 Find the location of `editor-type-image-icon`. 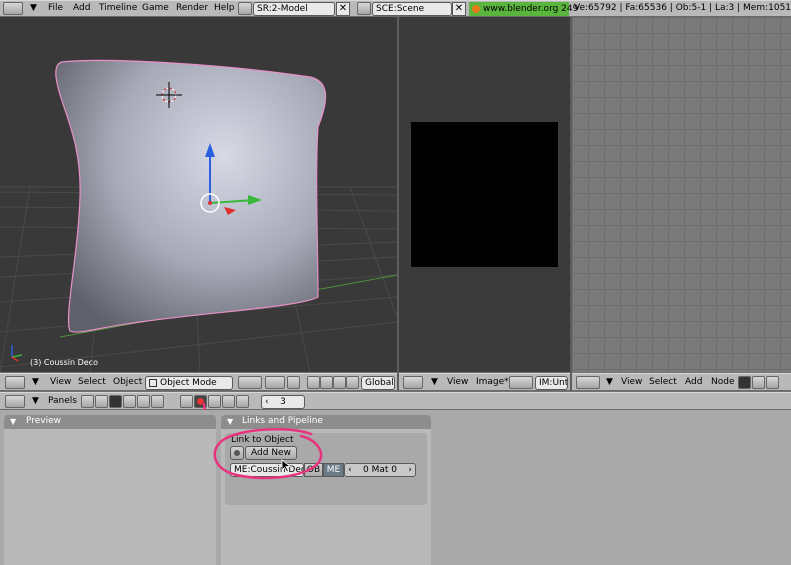

editor-type-image-icon is located at coordinates (413, 382).